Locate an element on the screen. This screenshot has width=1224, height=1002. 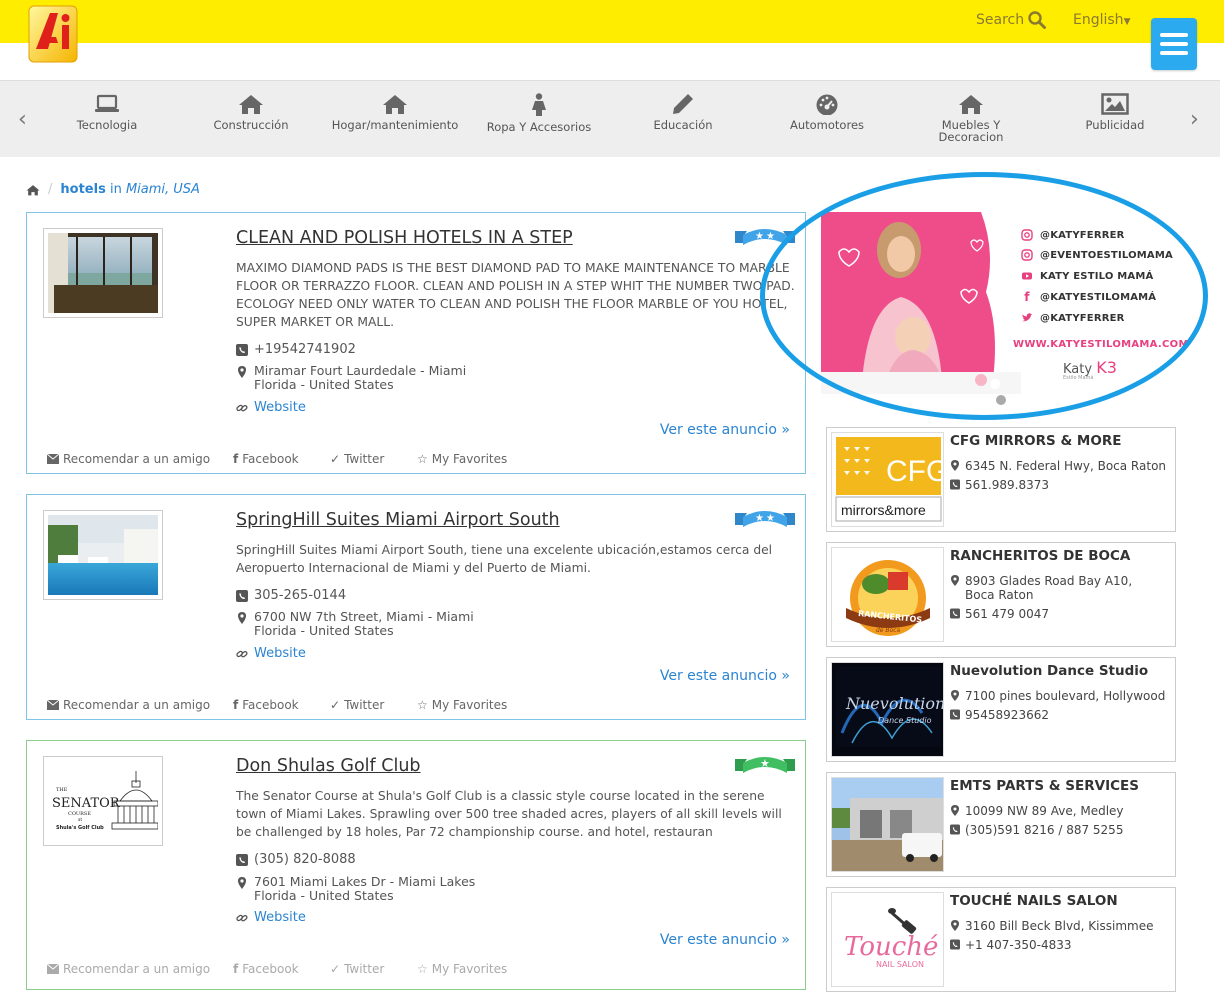
svg-text: Dance Studio is located at coordinates (905, 720).